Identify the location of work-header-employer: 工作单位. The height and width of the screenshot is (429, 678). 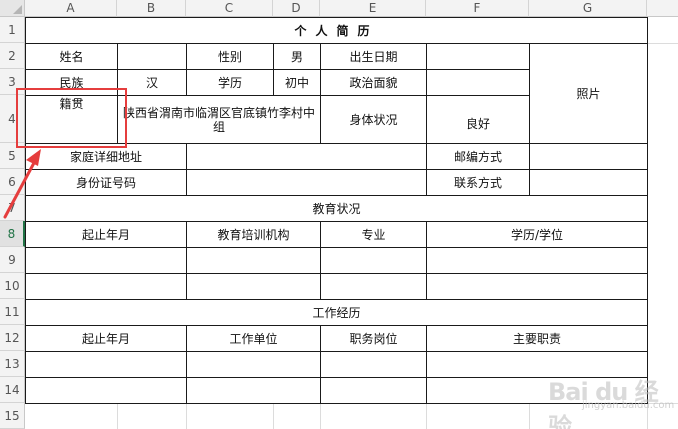
(253, 338).